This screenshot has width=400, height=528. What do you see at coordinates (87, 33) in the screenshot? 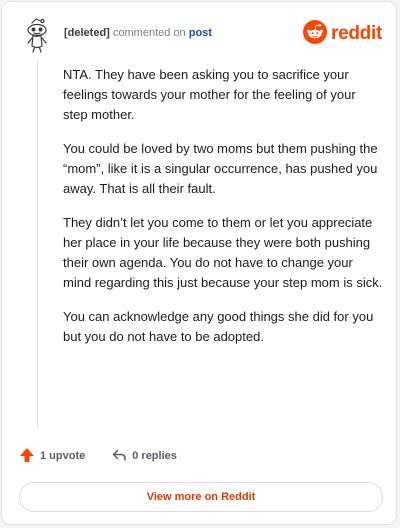
I see `username: [deleted]` at bounding box center [87, 33].